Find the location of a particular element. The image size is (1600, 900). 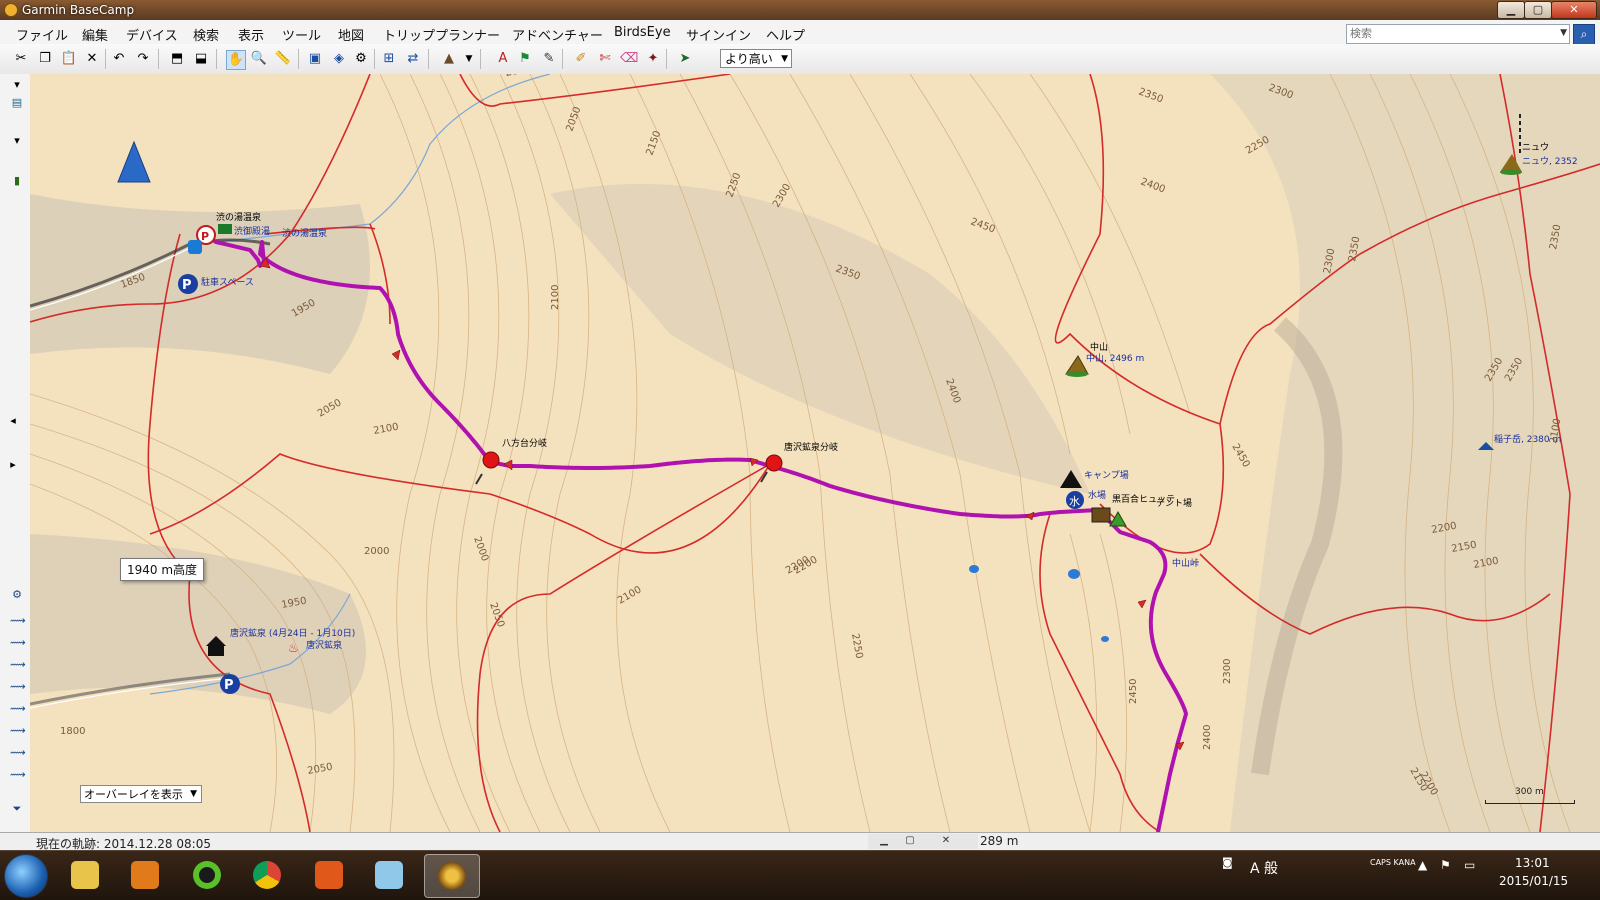

track-pane-controls: ▁ ▢ ✕ is located at coordinates (923, 841).